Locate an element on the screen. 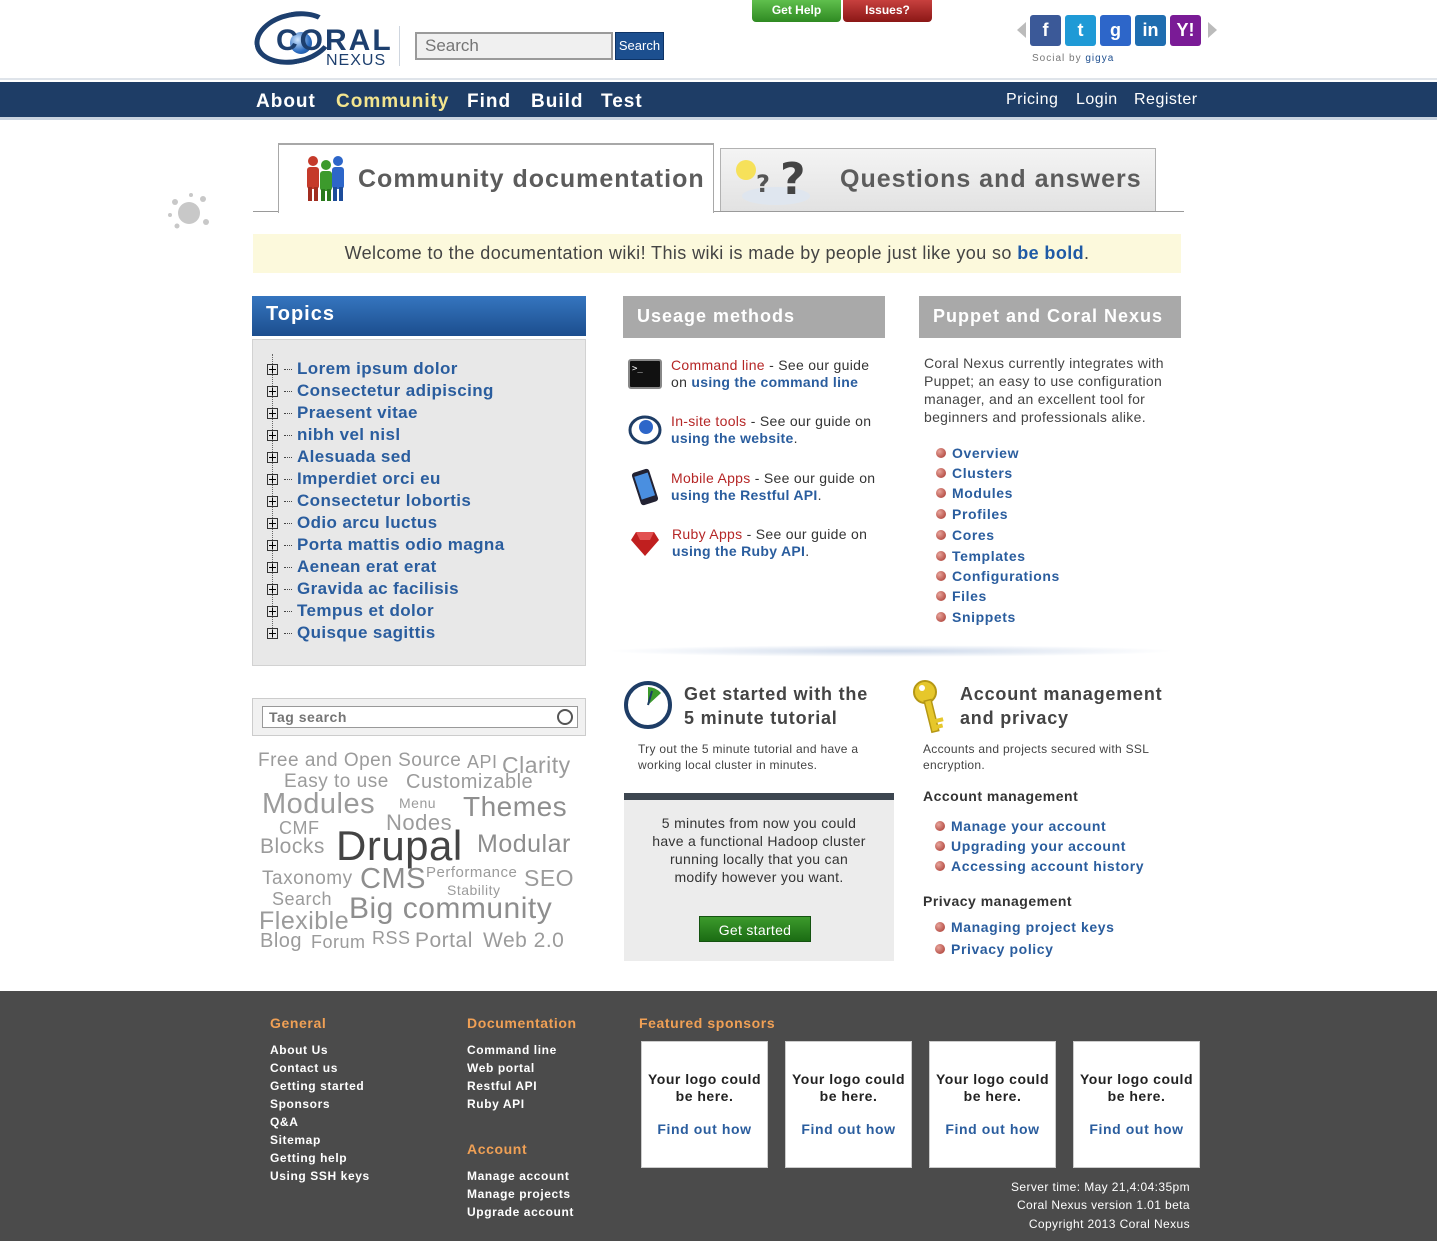 This screenshot has height=1241, width=1437. usage-guide-link: using the website is located at coordinates (732, 438).